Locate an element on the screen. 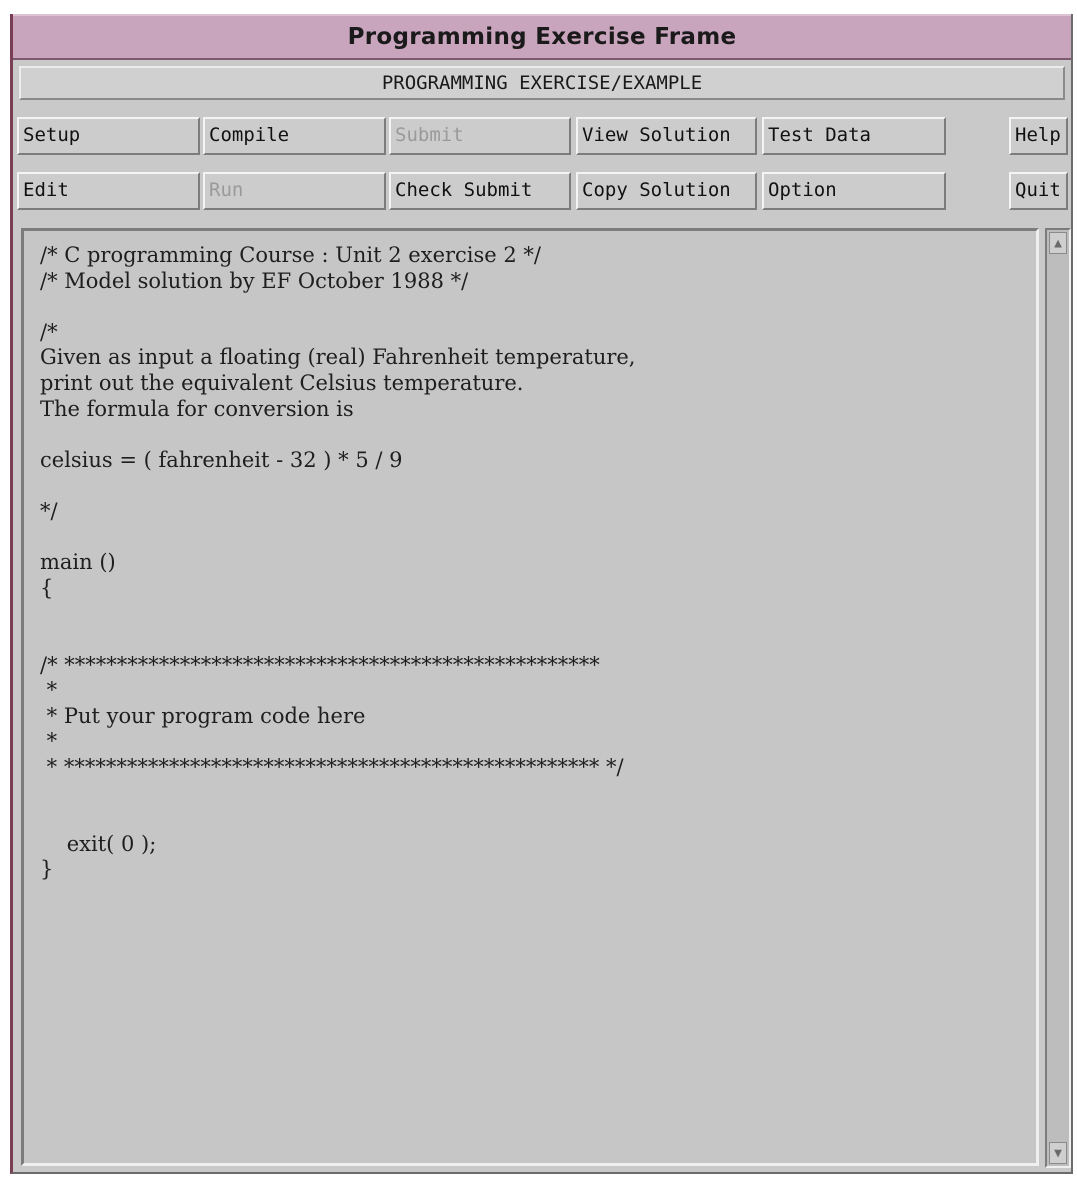  quit-button: Quit is located at coordinates (1038, 191).